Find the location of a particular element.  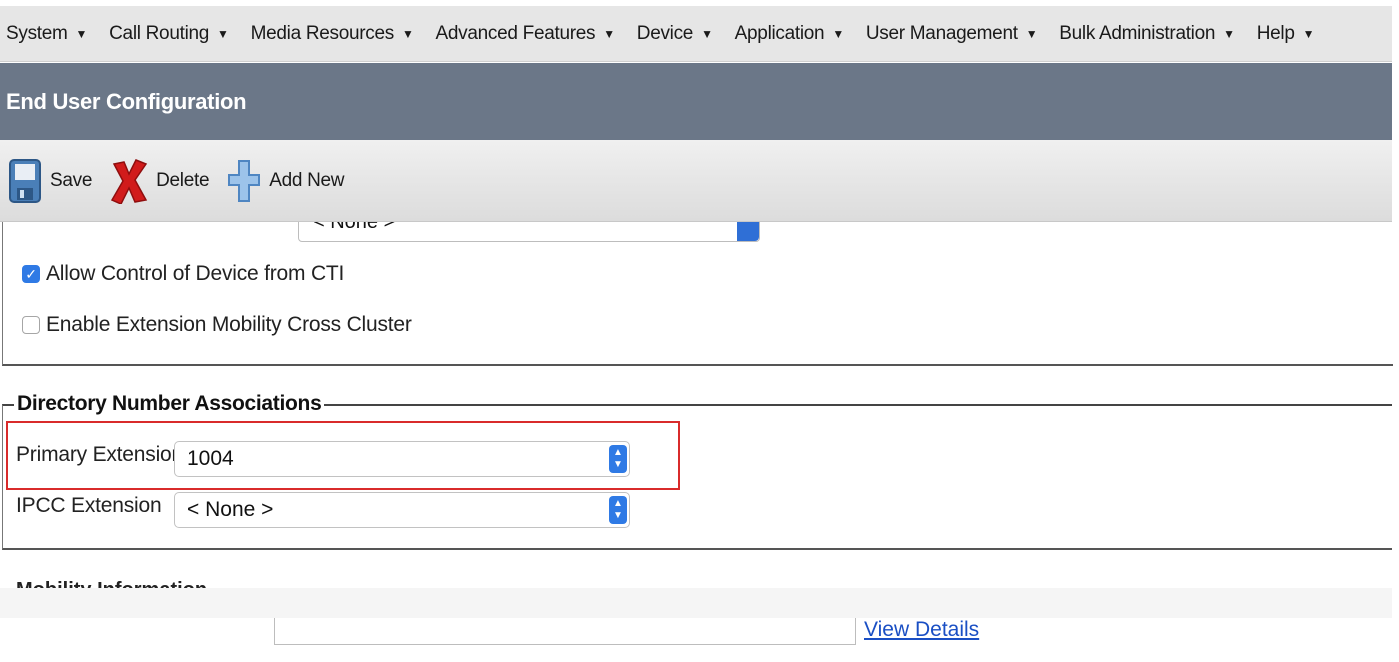

ipcc-extension-label: IPCC Extension is located at coordinates (89, 505).